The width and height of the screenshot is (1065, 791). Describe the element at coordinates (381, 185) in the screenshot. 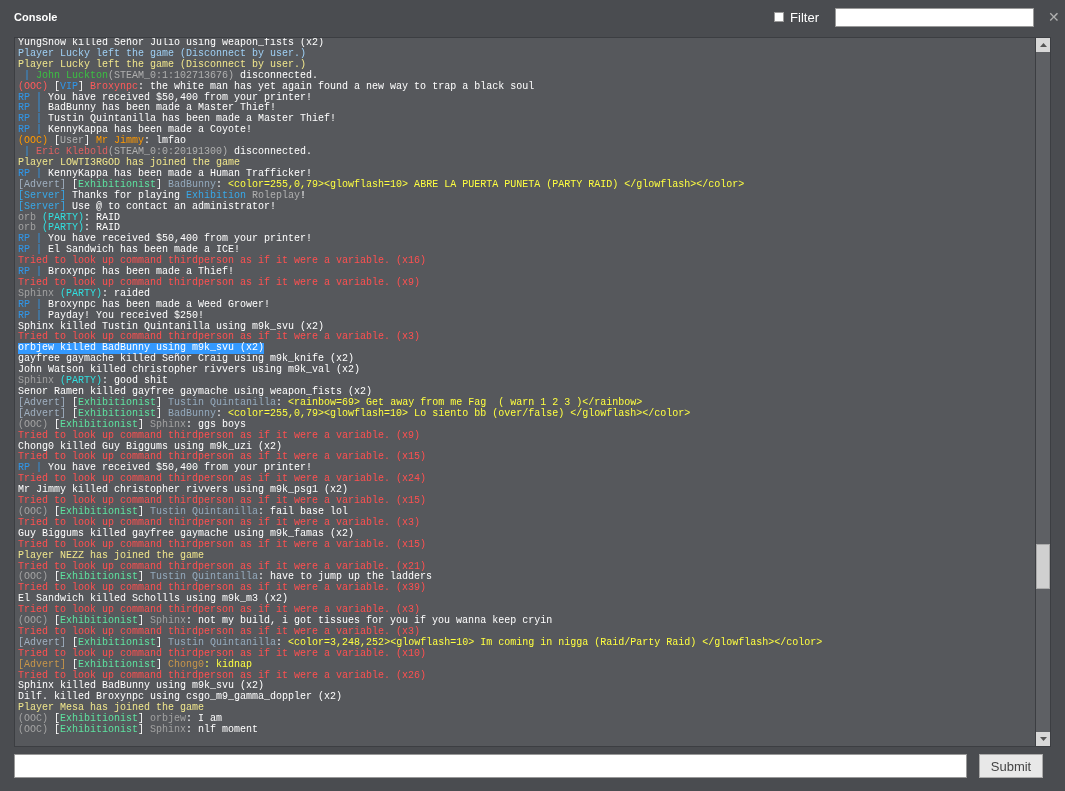

I see `log-line: [Advert] [Exhibitionist] BadBunny: <color=255,0,79><glowflash=10> ABRE LA PUERTA PUNETA (PARTY RAID) </glowflash></color>` at that location.